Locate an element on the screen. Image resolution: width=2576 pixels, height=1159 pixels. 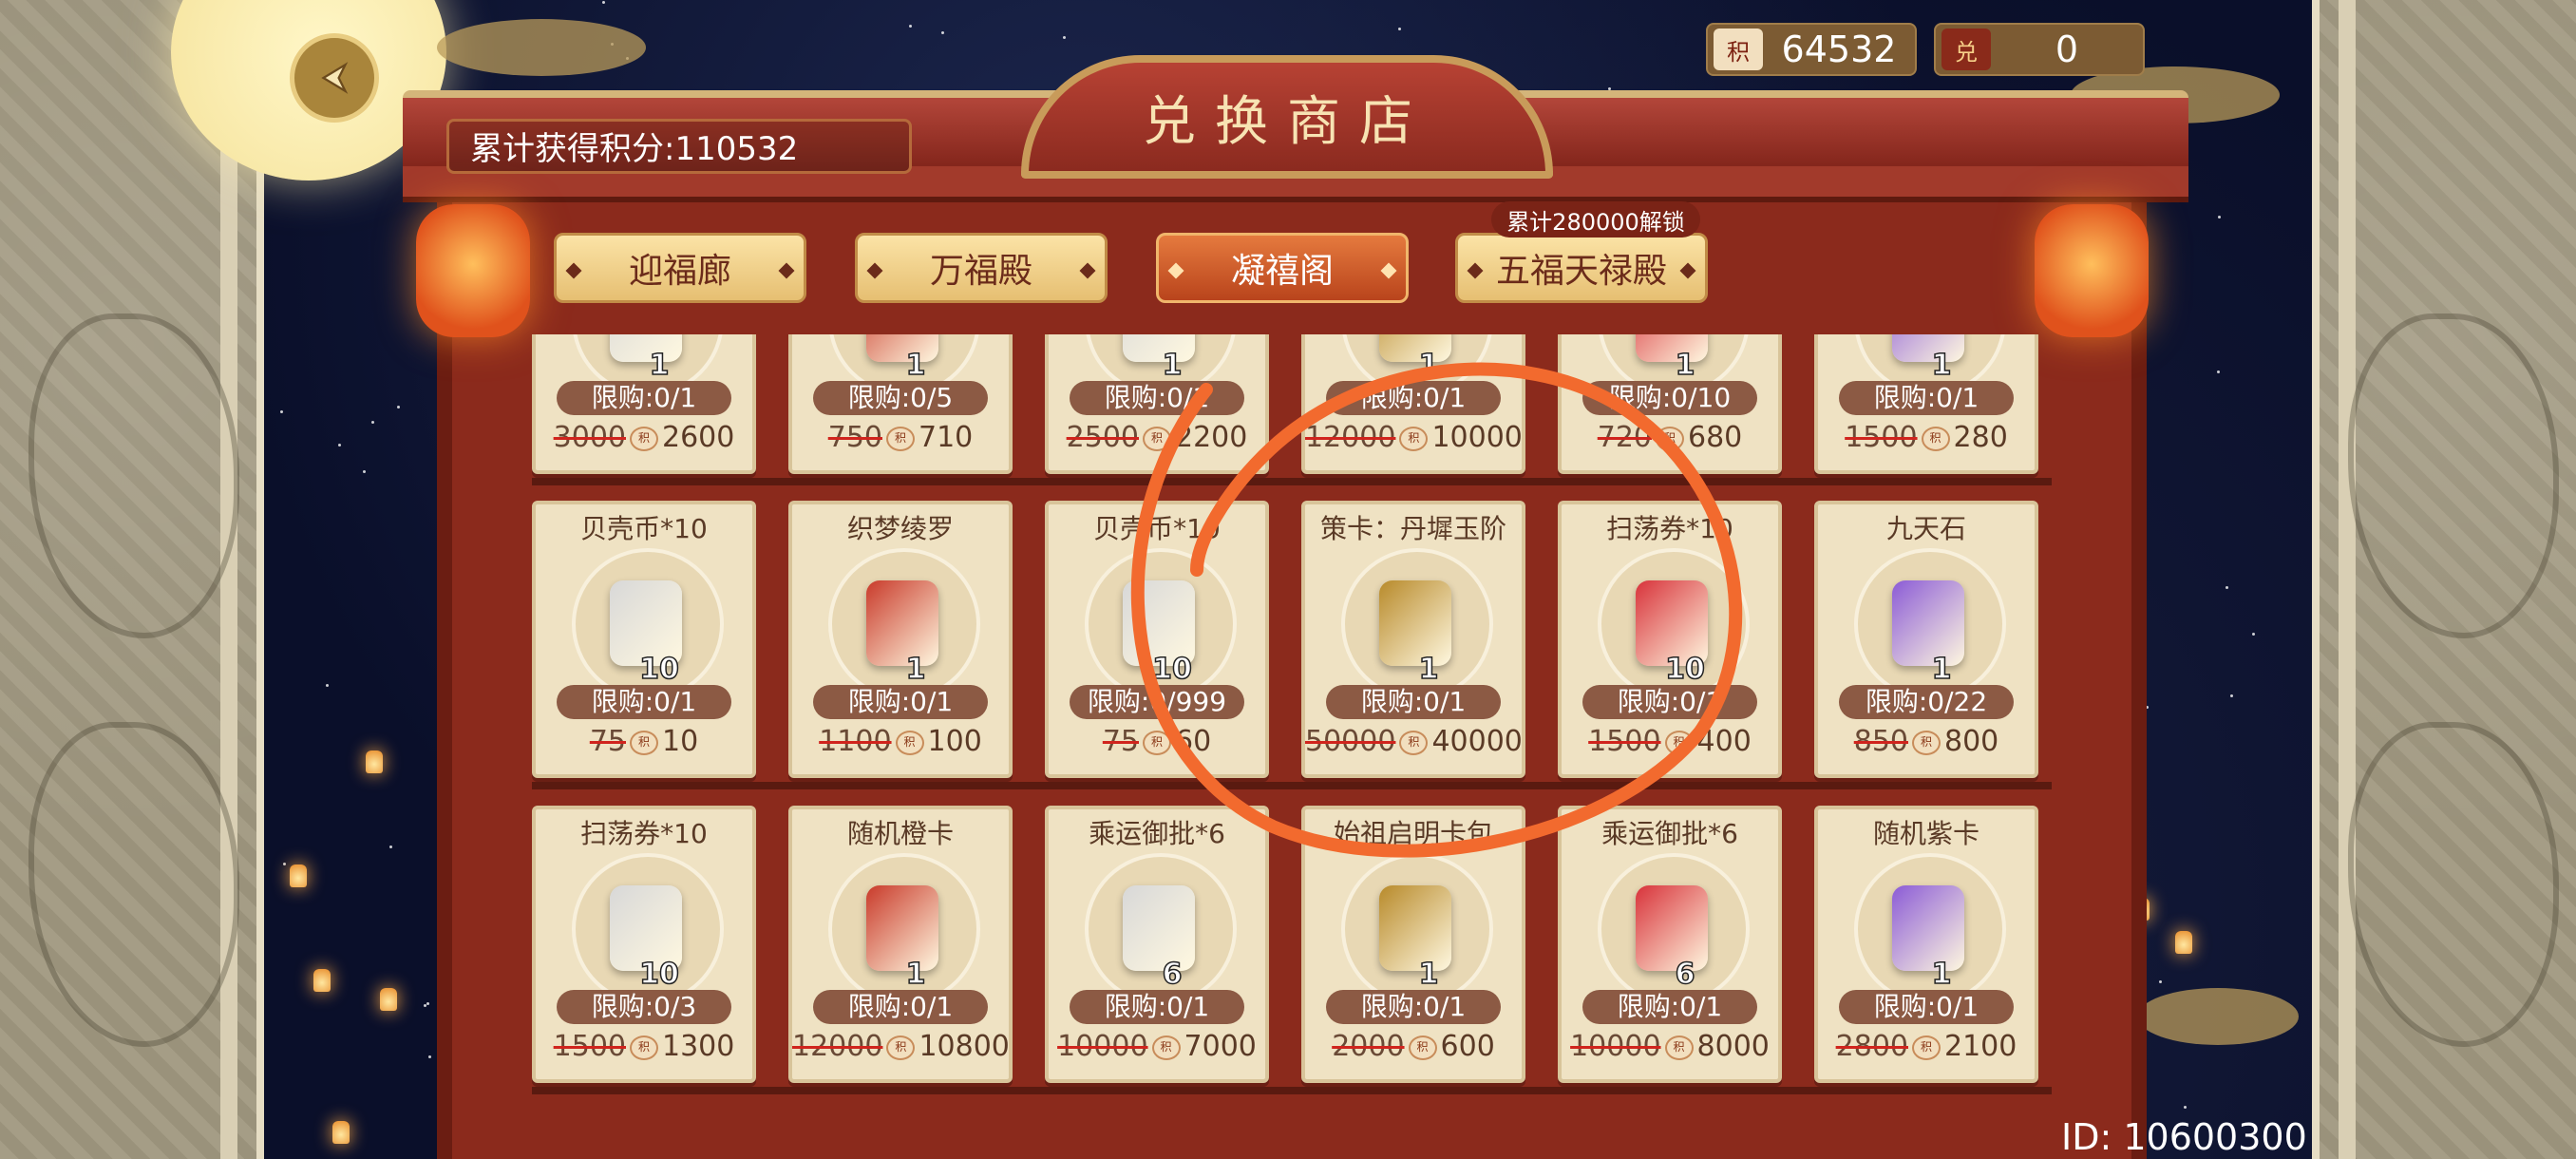
lantern-icon is located at coordinates (2092, 270).